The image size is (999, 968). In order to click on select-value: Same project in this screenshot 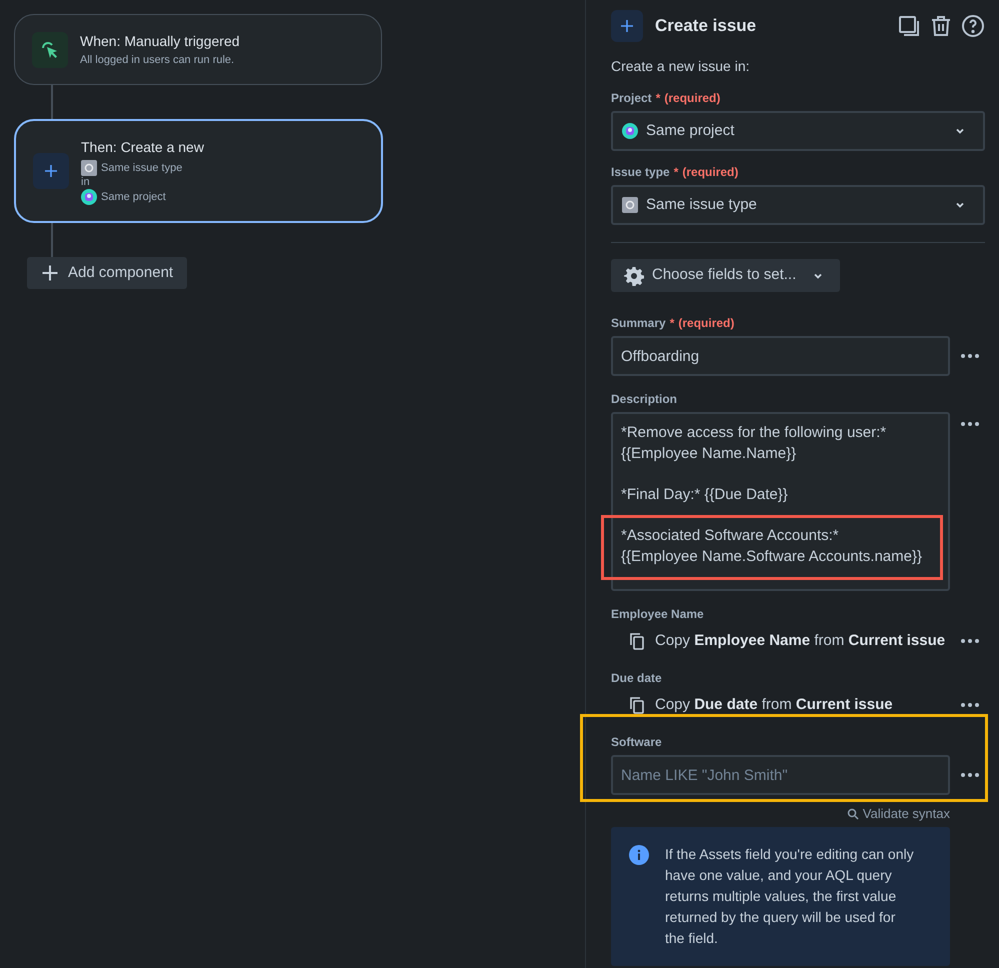, I will do `click(690, 130)`.